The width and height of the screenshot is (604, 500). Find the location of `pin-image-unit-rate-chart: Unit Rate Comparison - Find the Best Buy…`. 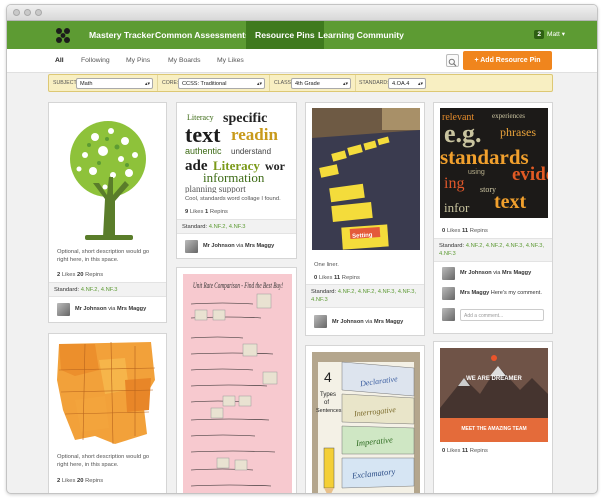

pin-image-unit-rate-chart: Unit Rate Comparison - Find the Best Buy… is located at coordinates (237, 384).